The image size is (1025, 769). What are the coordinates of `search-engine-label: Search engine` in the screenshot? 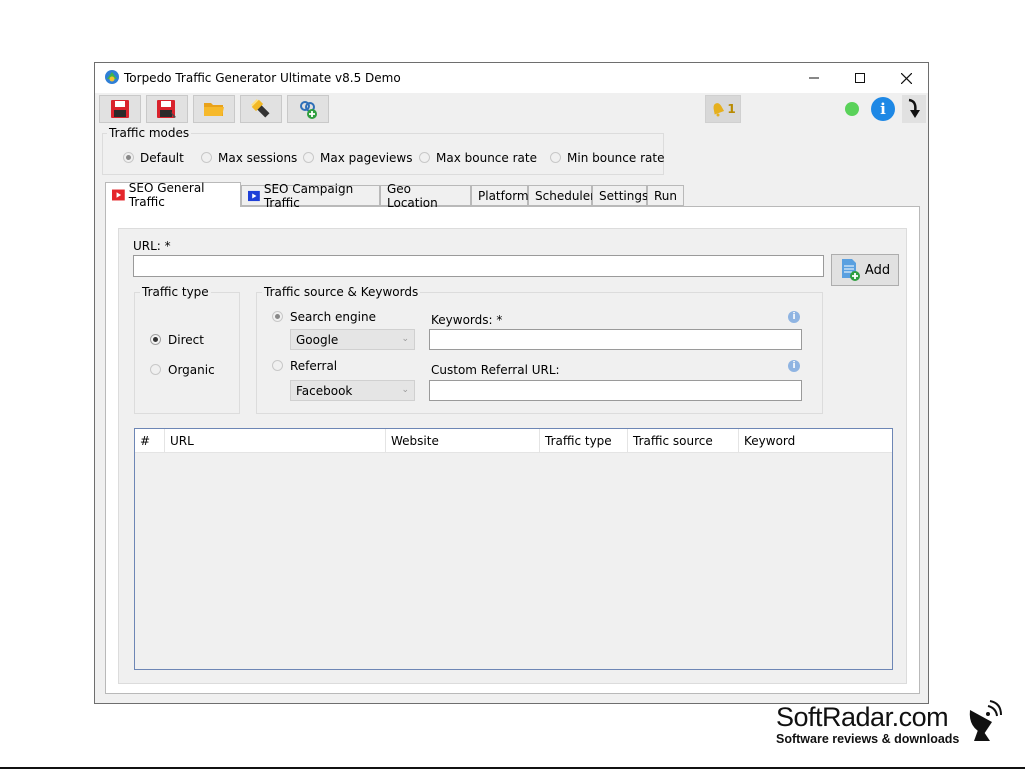 It's located at (333, 317).